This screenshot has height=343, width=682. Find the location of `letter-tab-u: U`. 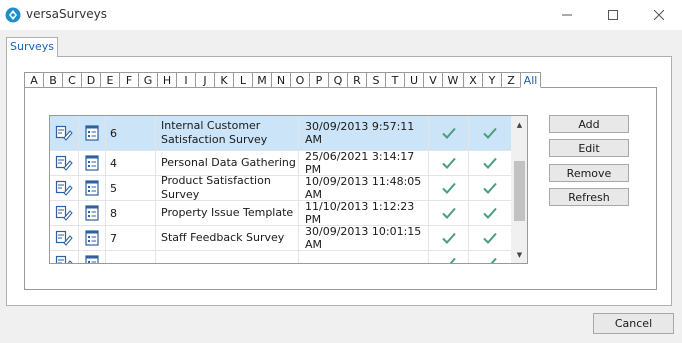

letter-tab-u: U is located at coordinates (414, 80).